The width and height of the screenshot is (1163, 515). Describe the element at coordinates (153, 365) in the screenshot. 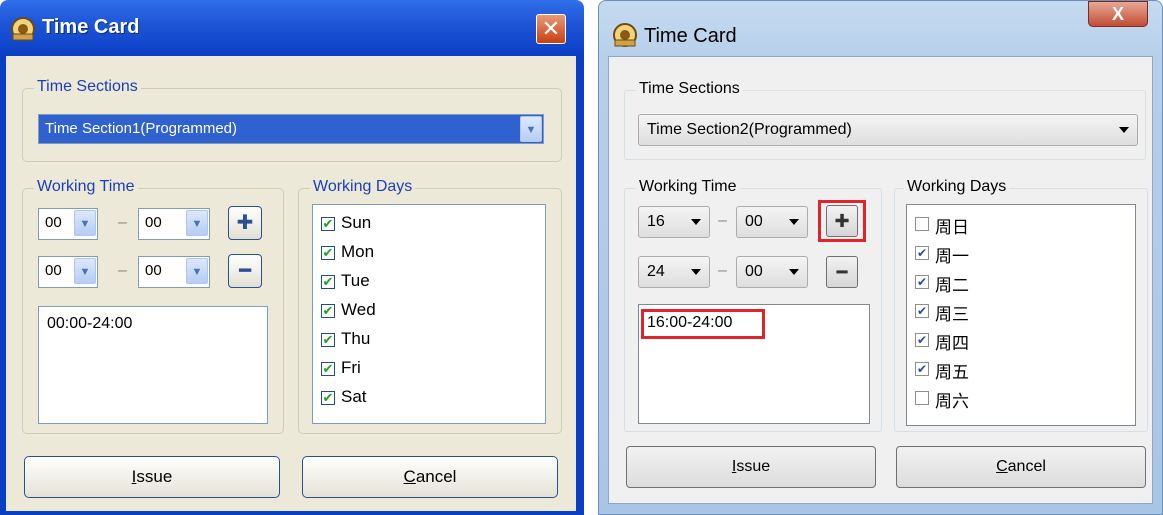

I see `time-range-list: 00:00-24:00` at that location.